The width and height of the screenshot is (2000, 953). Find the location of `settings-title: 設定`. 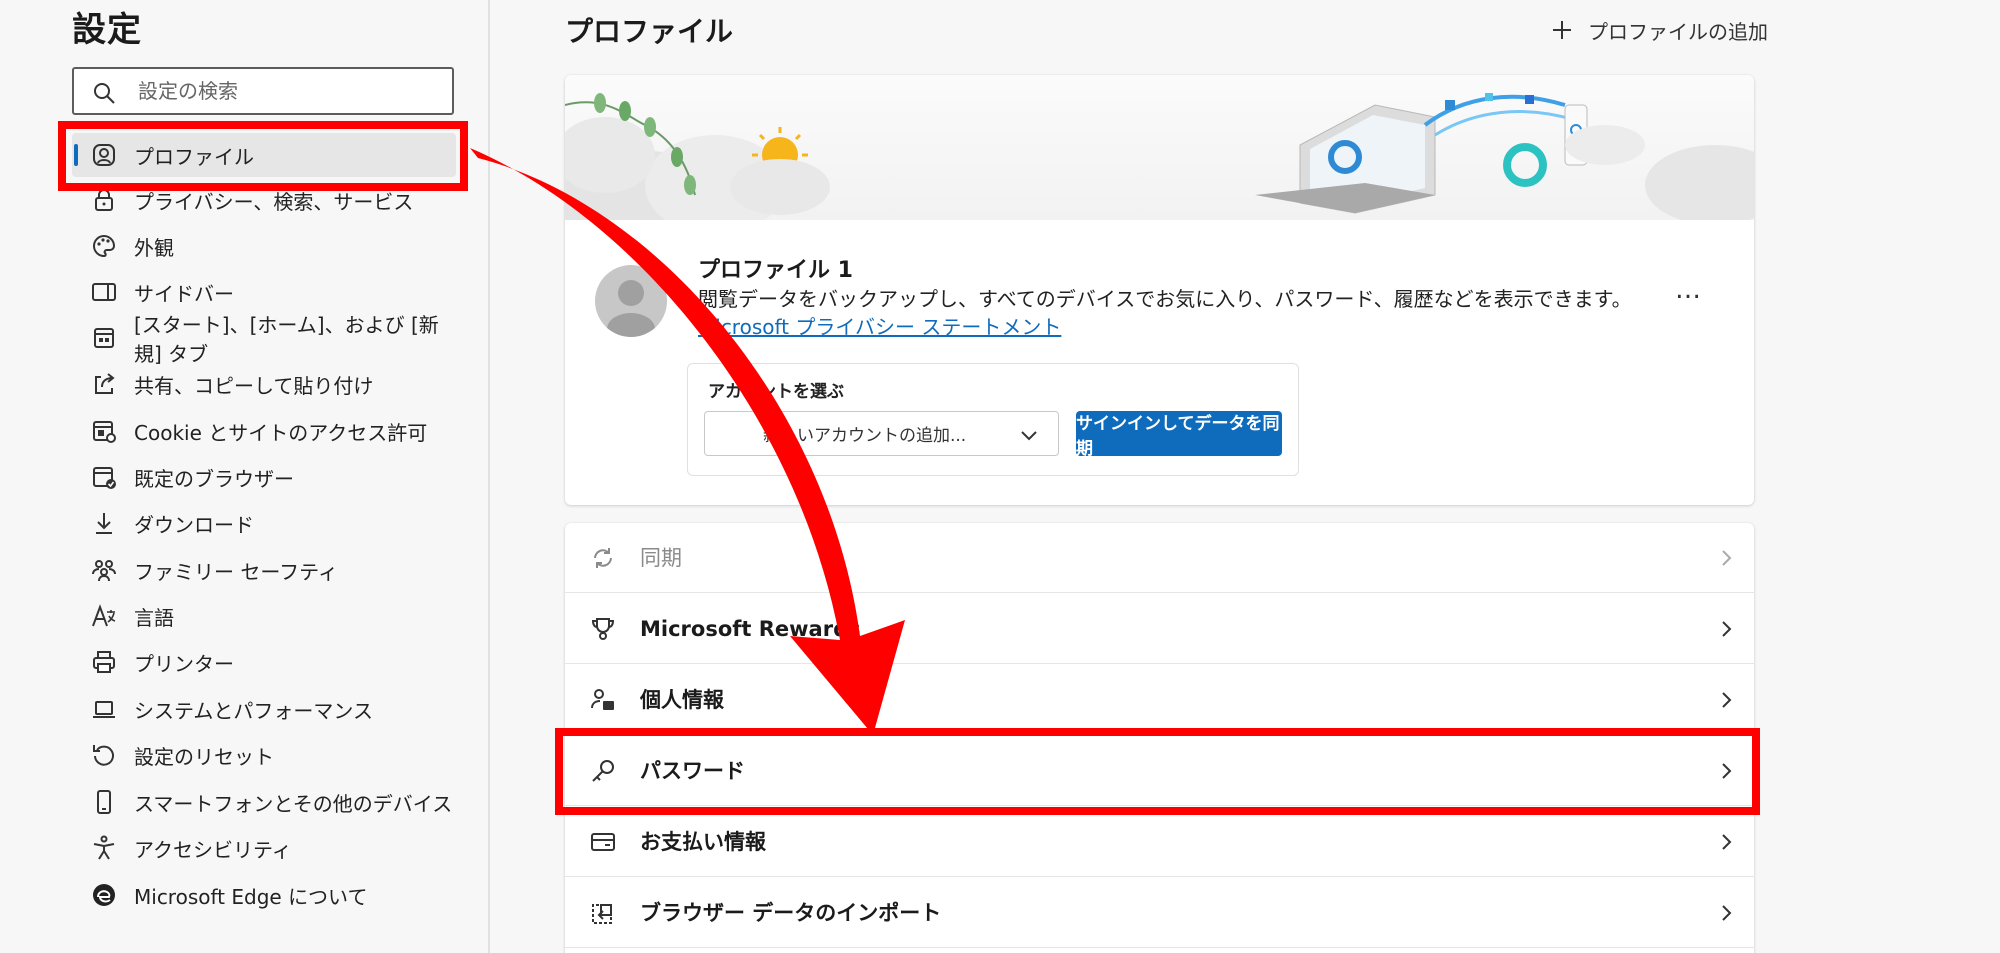

settings-title: 設定 is located at coordinates (107, 30).